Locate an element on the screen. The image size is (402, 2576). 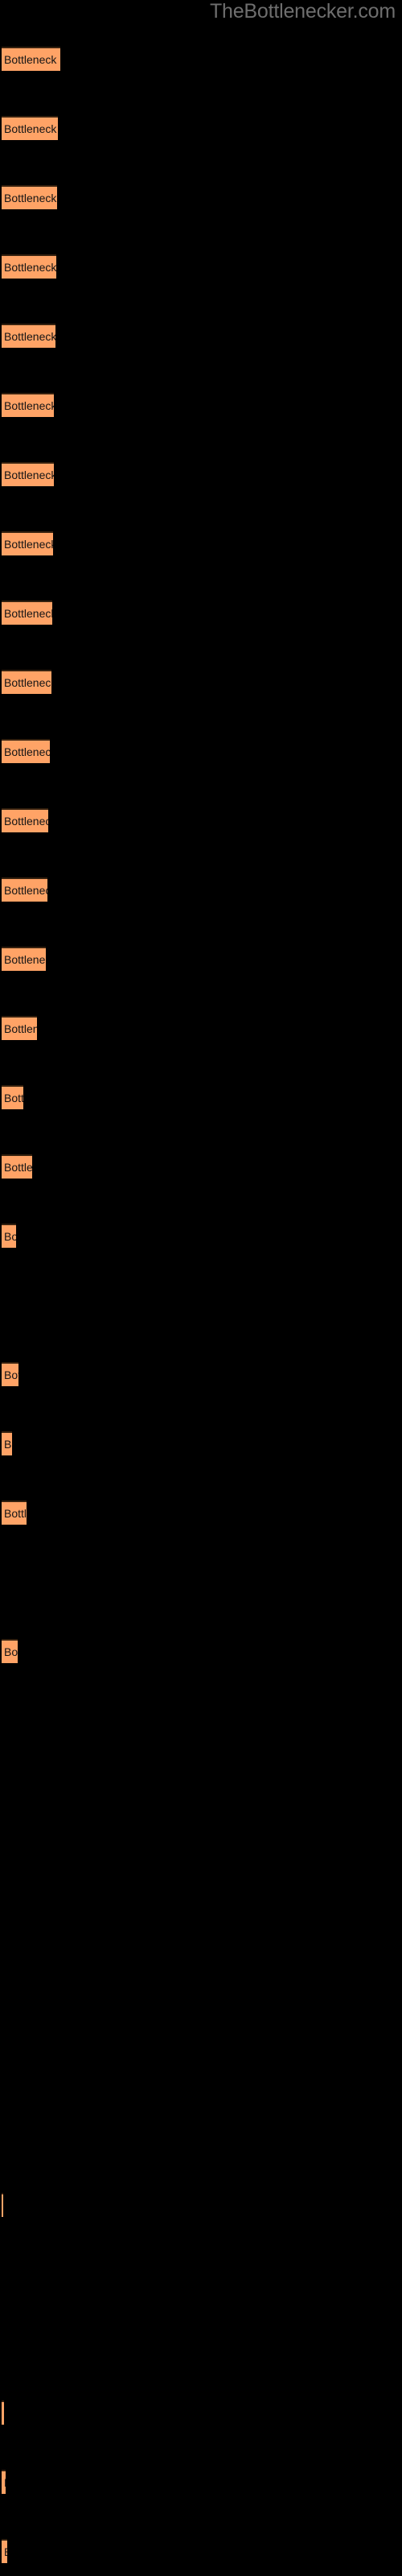
bar-24: Bottleneck result is located at coordinates (3, 2413).